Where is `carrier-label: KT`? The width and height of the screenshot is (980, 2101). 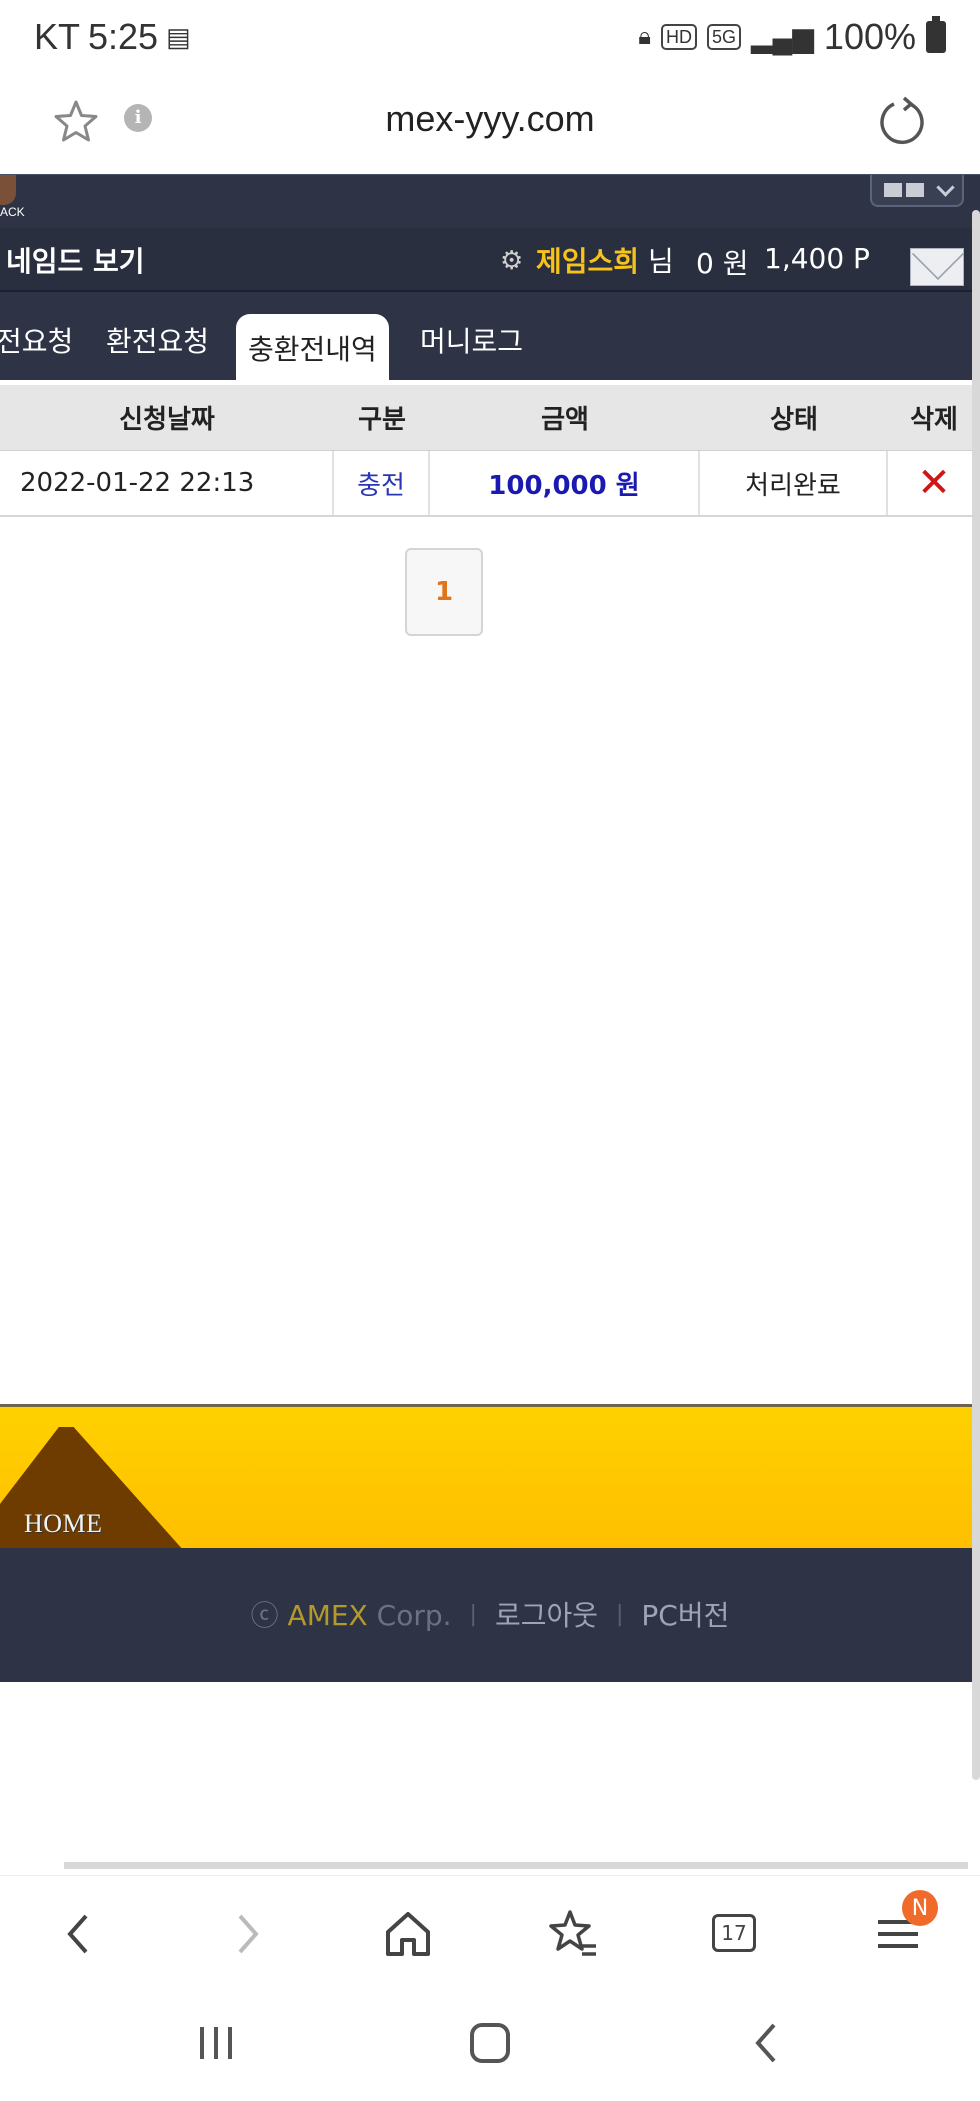 carrier-label: KT is located at coordinates (57, 36).